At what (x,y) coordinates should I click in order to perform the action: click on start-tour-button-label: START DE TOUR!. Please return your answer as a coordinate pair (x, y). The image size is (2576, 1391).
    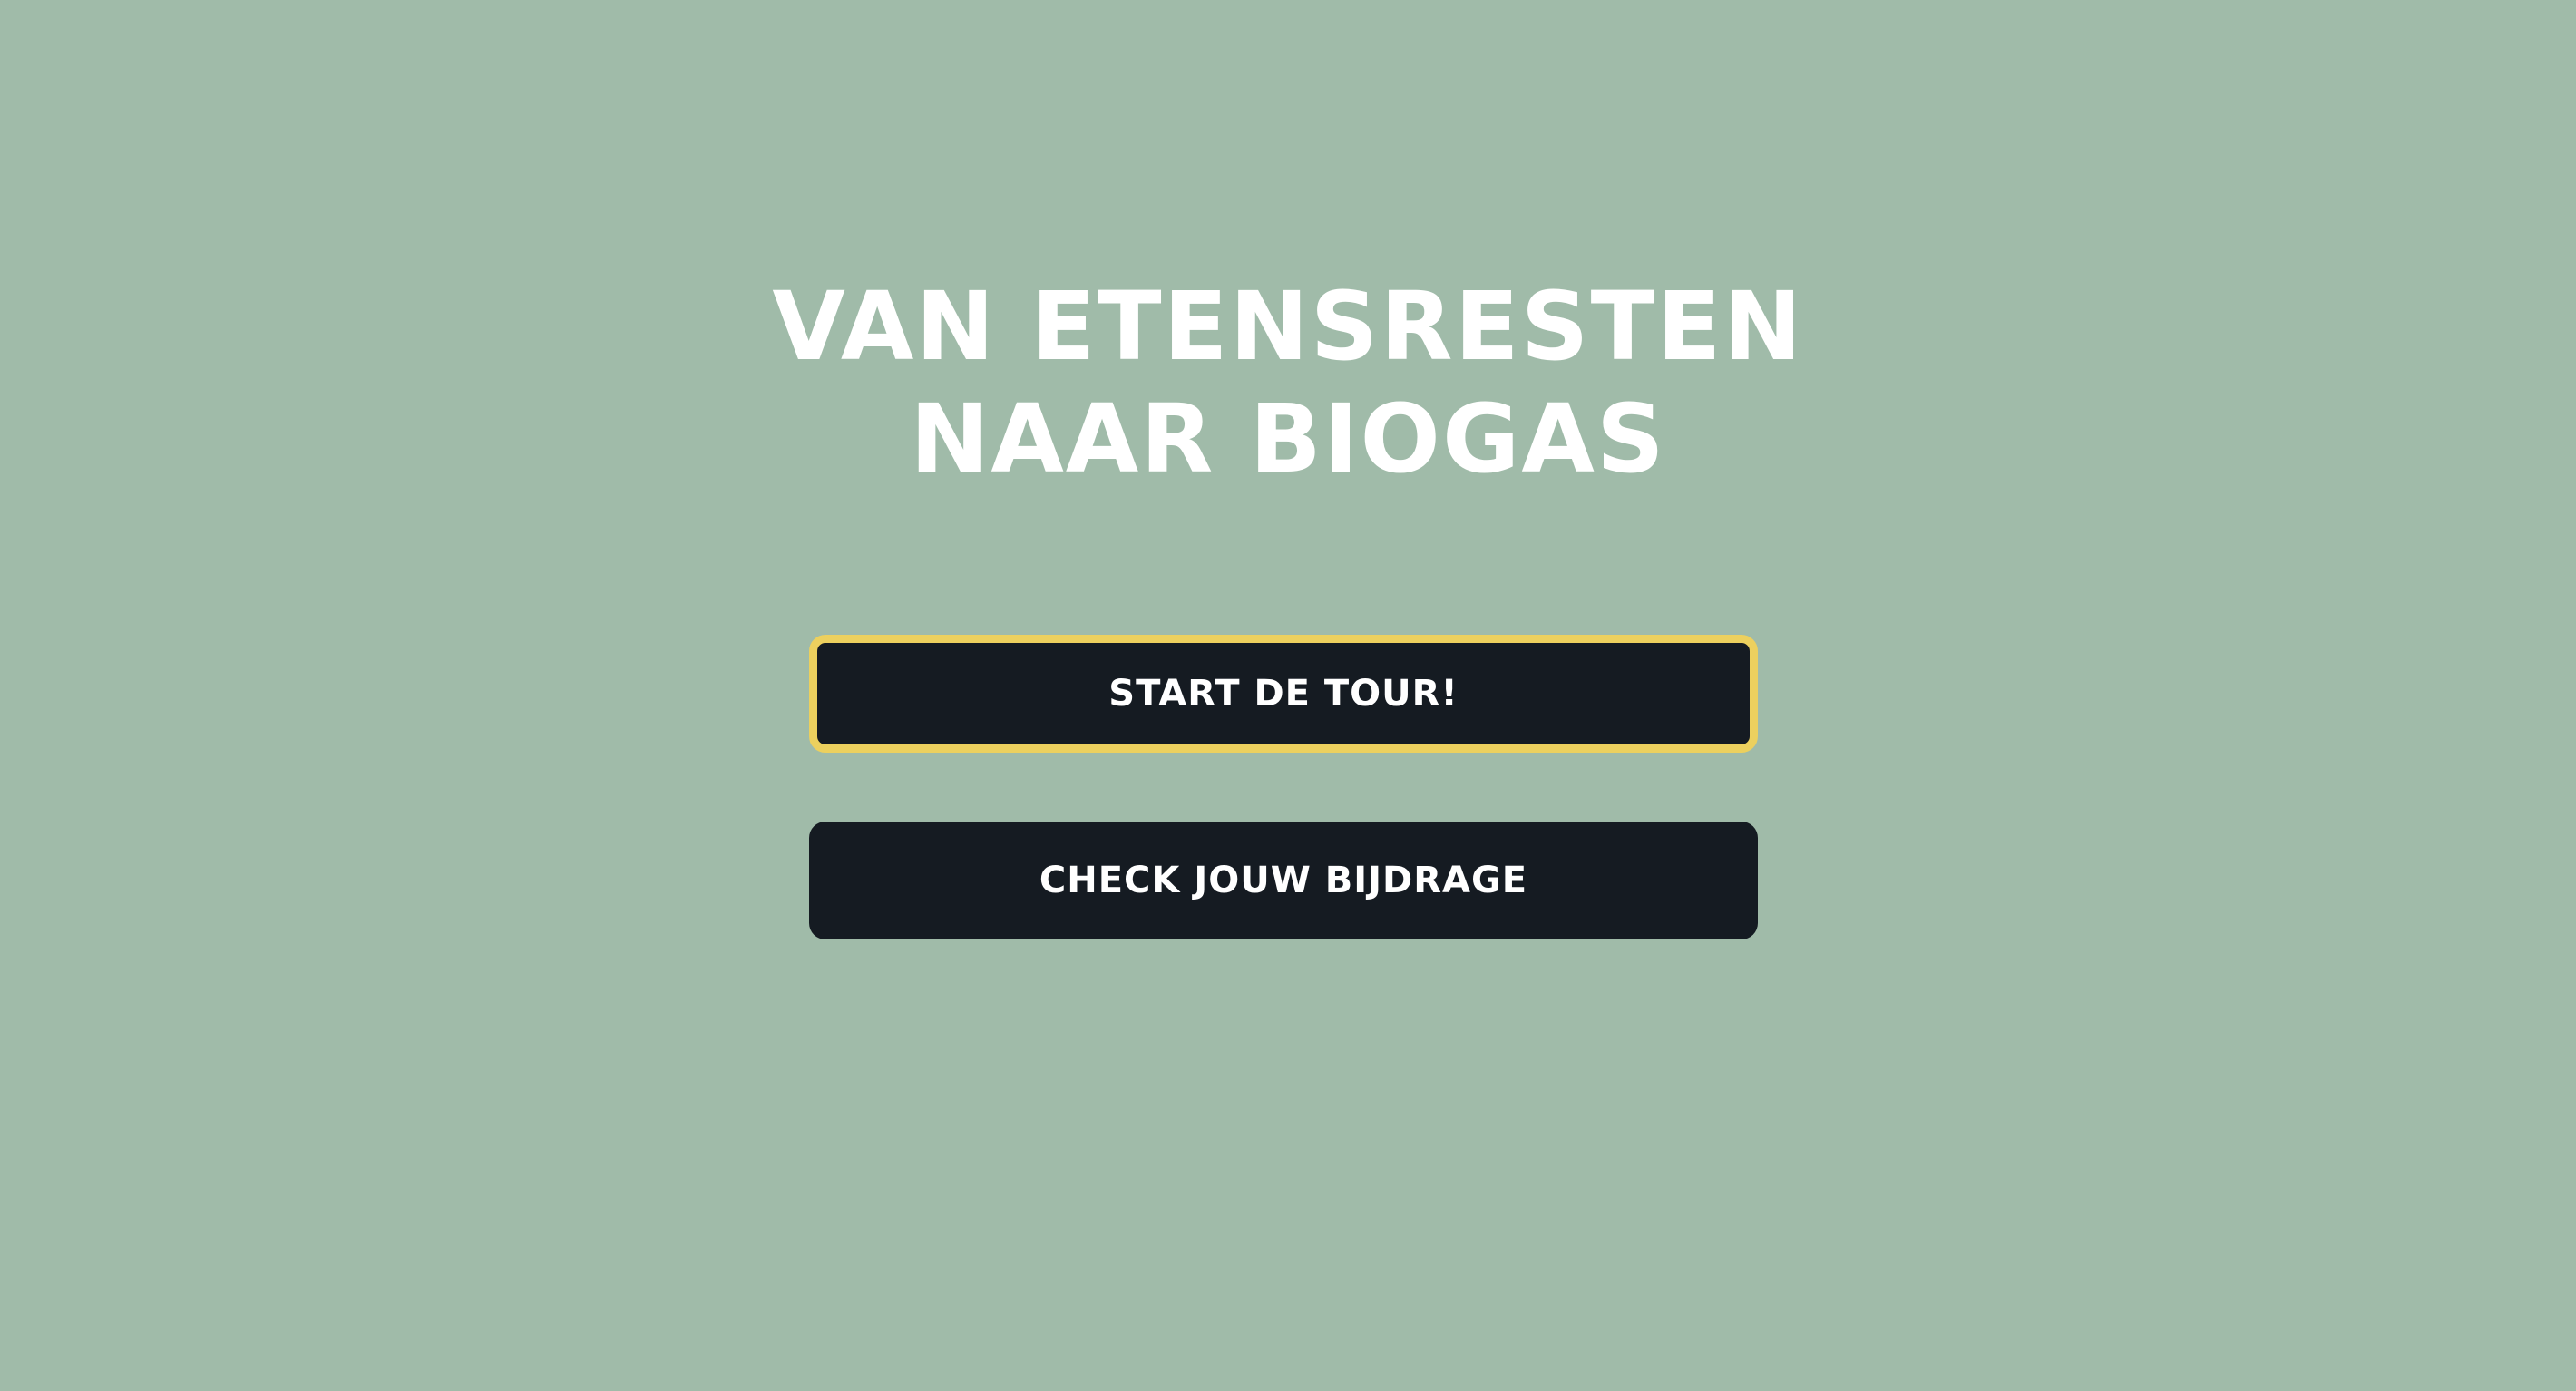
    Looking at the image, I should click on (1283, 694).